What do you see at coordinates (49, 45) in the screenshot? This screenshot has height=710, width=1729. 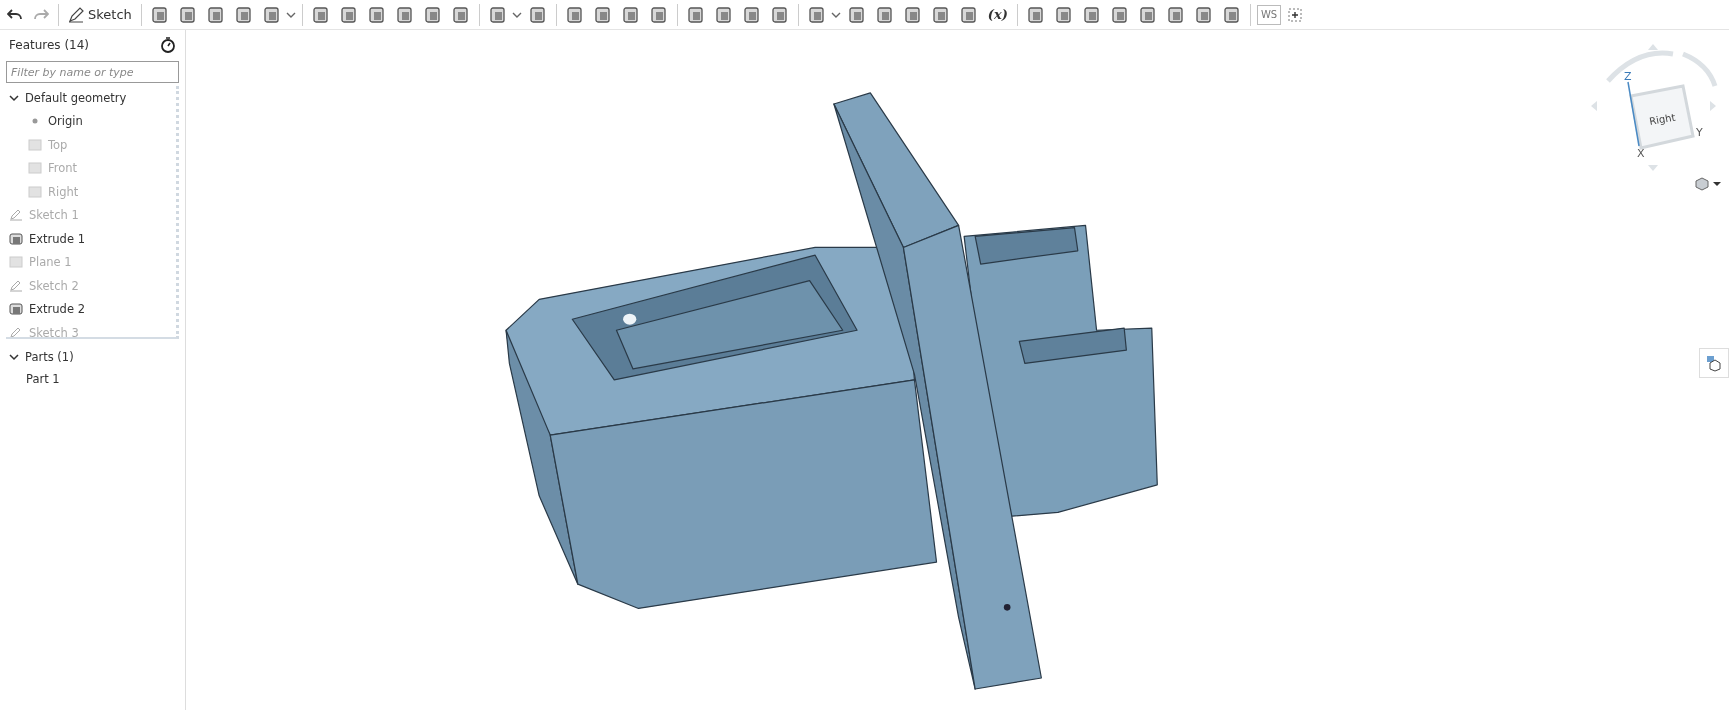 I see `features-title: Features (14)` at bounding box center [49, 45].